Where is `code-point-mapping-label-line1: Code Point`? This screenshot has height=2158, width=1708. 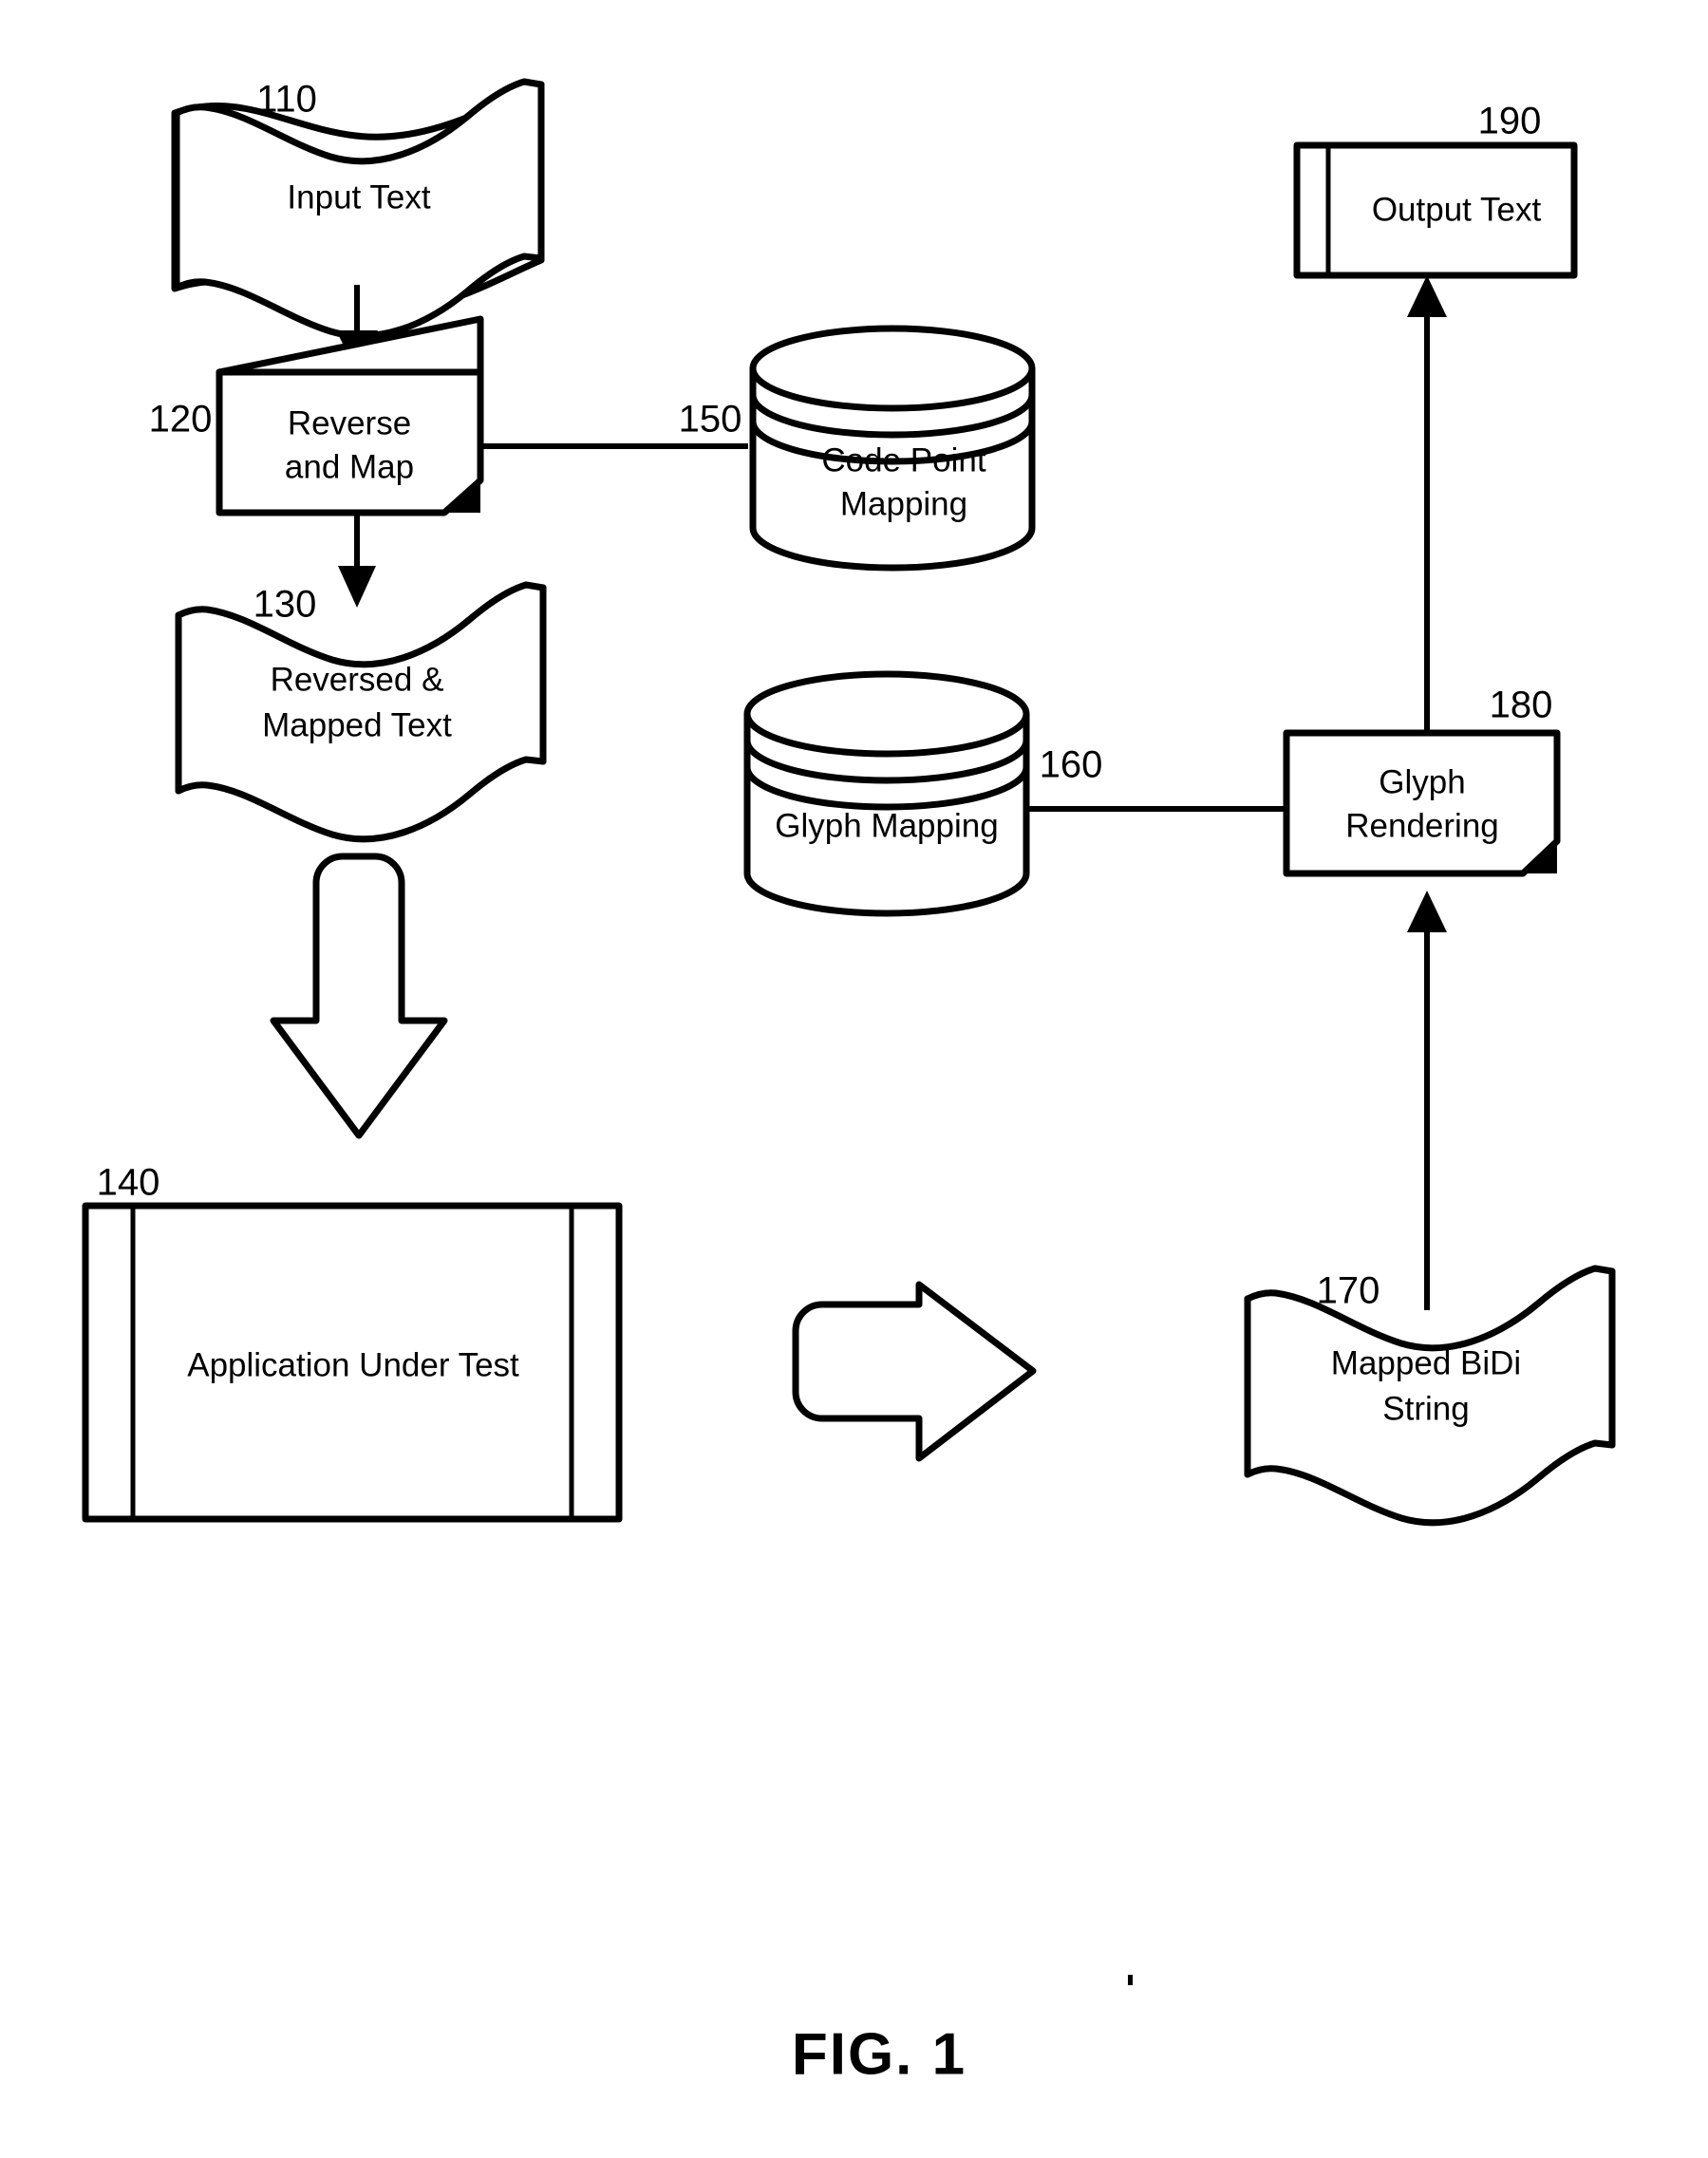
code-point-mapping-label-line1: Code Point is located at coordinates (903, 460).